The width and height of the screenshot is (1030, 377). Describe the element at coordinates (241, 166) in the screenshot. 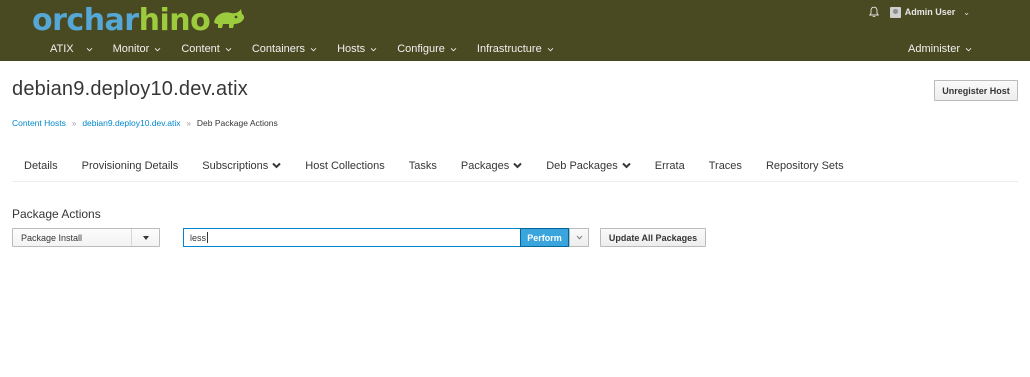

I see `tab-subscriptions: Subscriptions` at that location.